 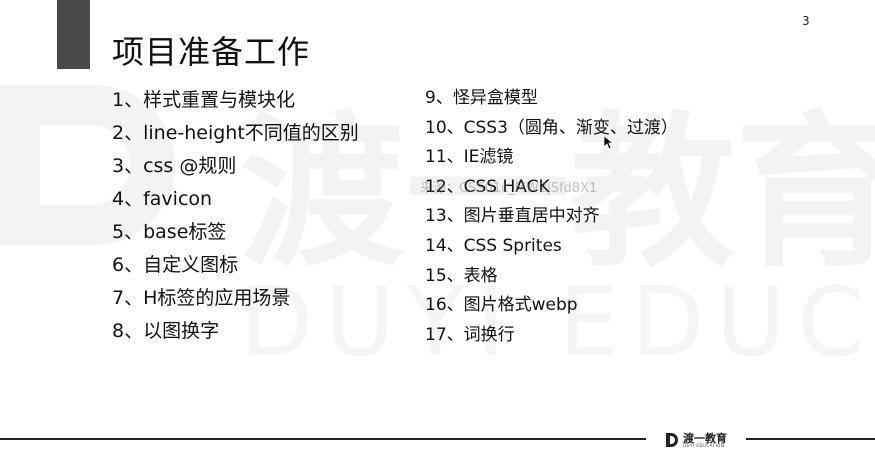 I want to click on list-item: 2、line-height不同值的区别, so click(x=235, y=133).